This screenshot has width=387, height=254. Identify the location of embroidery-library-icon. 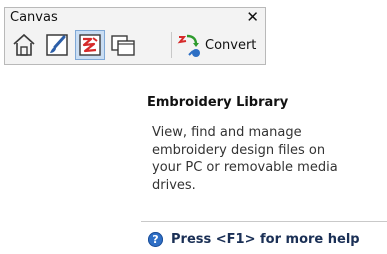
(90, 45).